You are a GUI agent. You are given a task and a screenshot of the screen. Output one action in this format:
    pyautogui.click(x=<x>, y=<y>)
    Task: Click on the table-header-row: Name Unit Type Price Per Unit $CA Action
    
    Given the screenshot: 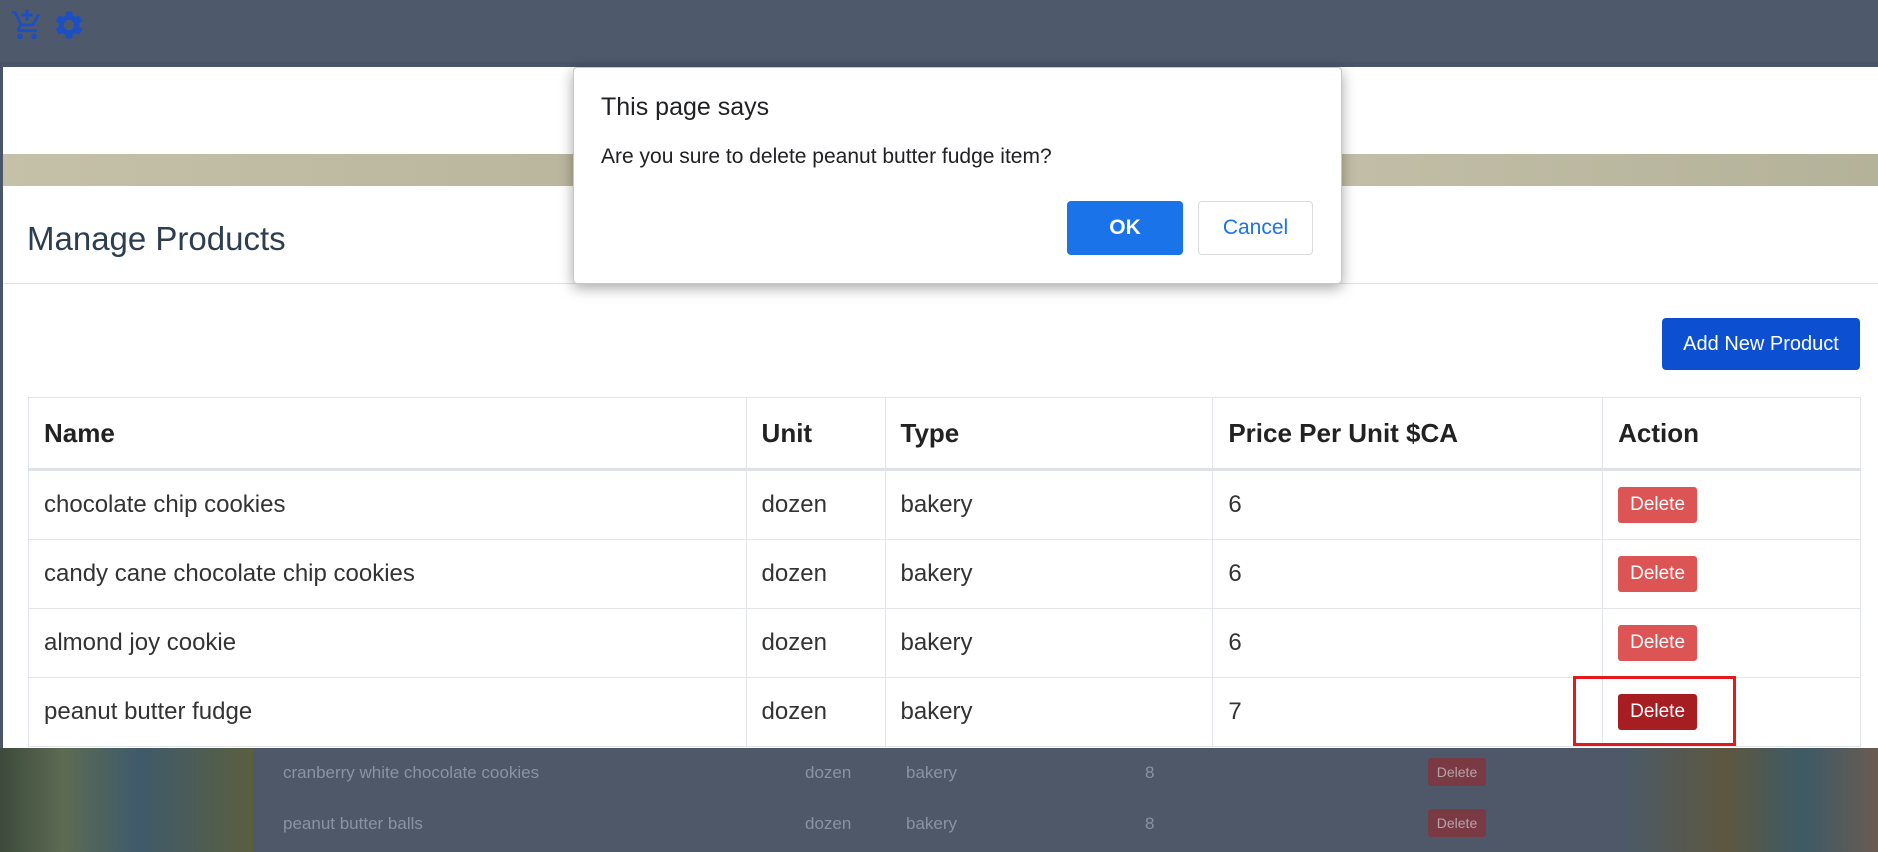 What is the action you would take?
    pyautogui.click(x=944, y=434)
    